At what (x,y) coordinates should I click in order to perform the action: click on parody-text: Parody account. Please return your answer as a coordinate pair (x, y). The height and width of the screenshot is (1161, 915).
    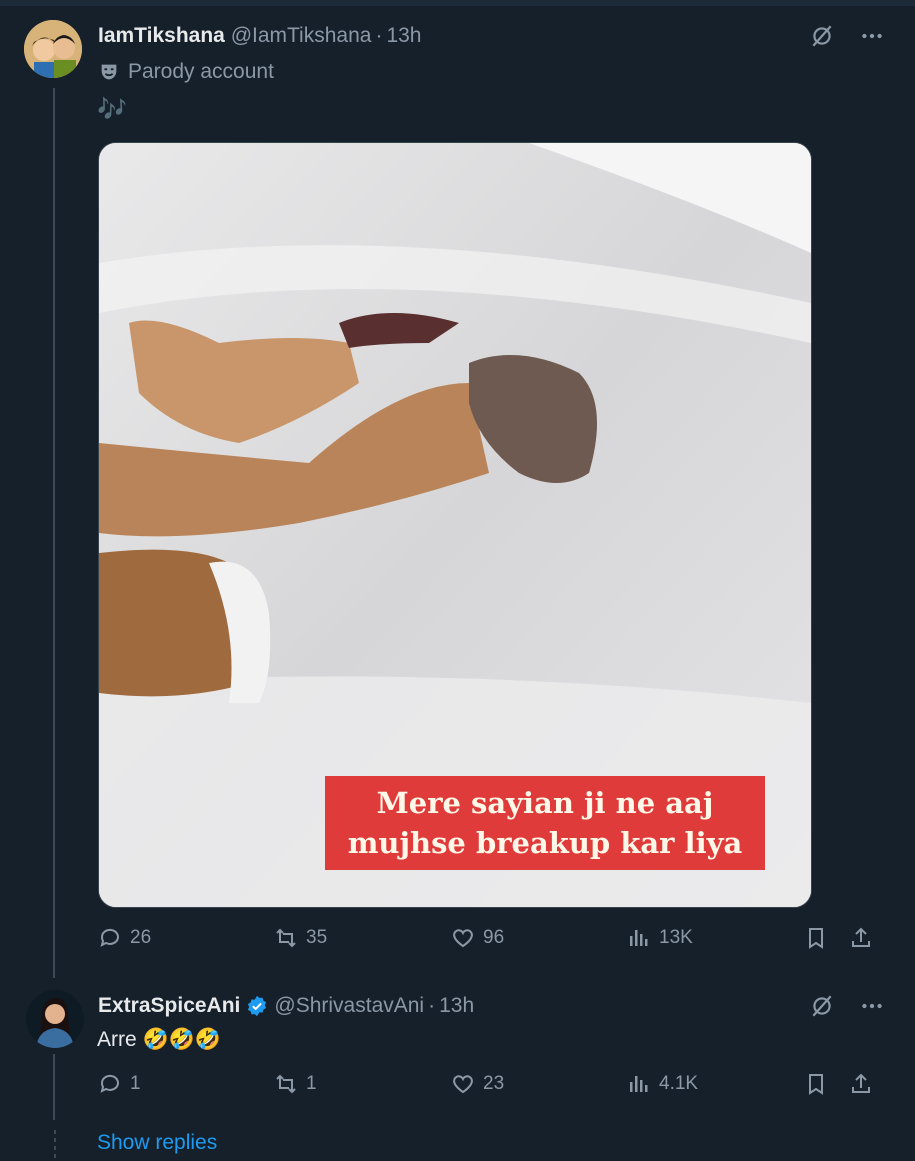
    Looking at the image, I should click on (201, 71).